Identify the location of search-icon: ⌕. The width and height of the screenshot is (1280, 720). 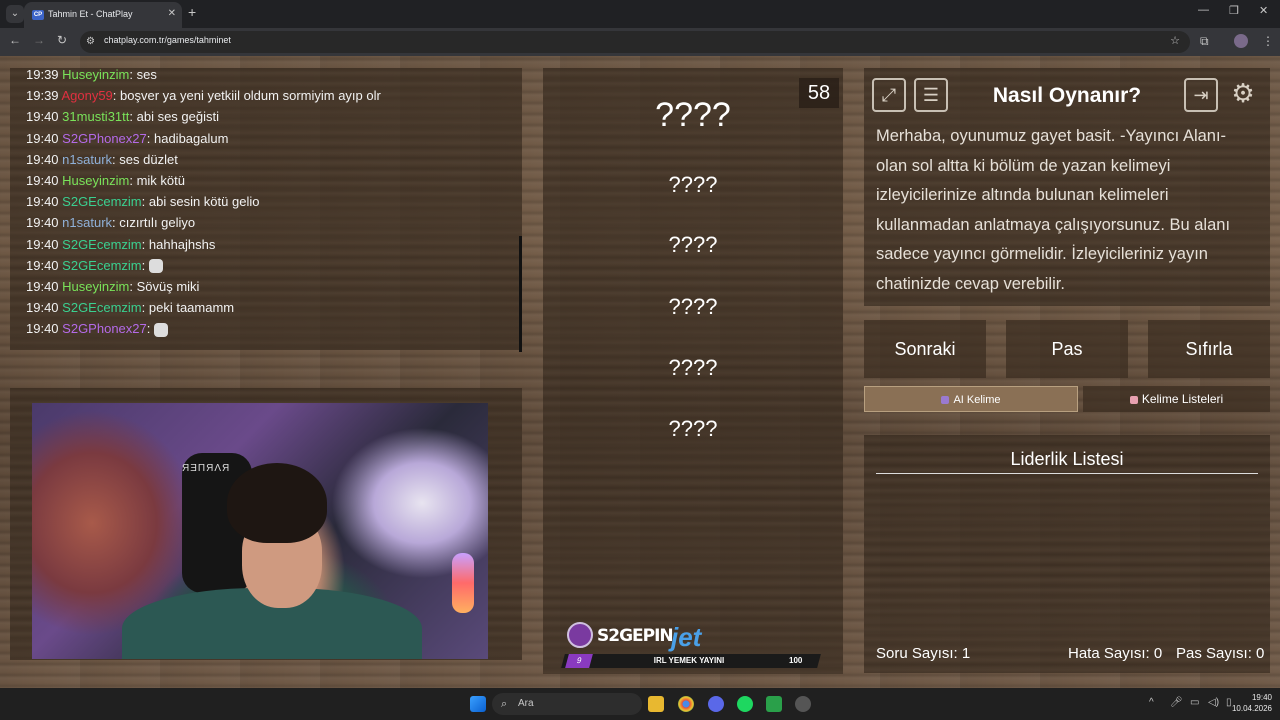
(504, 704).